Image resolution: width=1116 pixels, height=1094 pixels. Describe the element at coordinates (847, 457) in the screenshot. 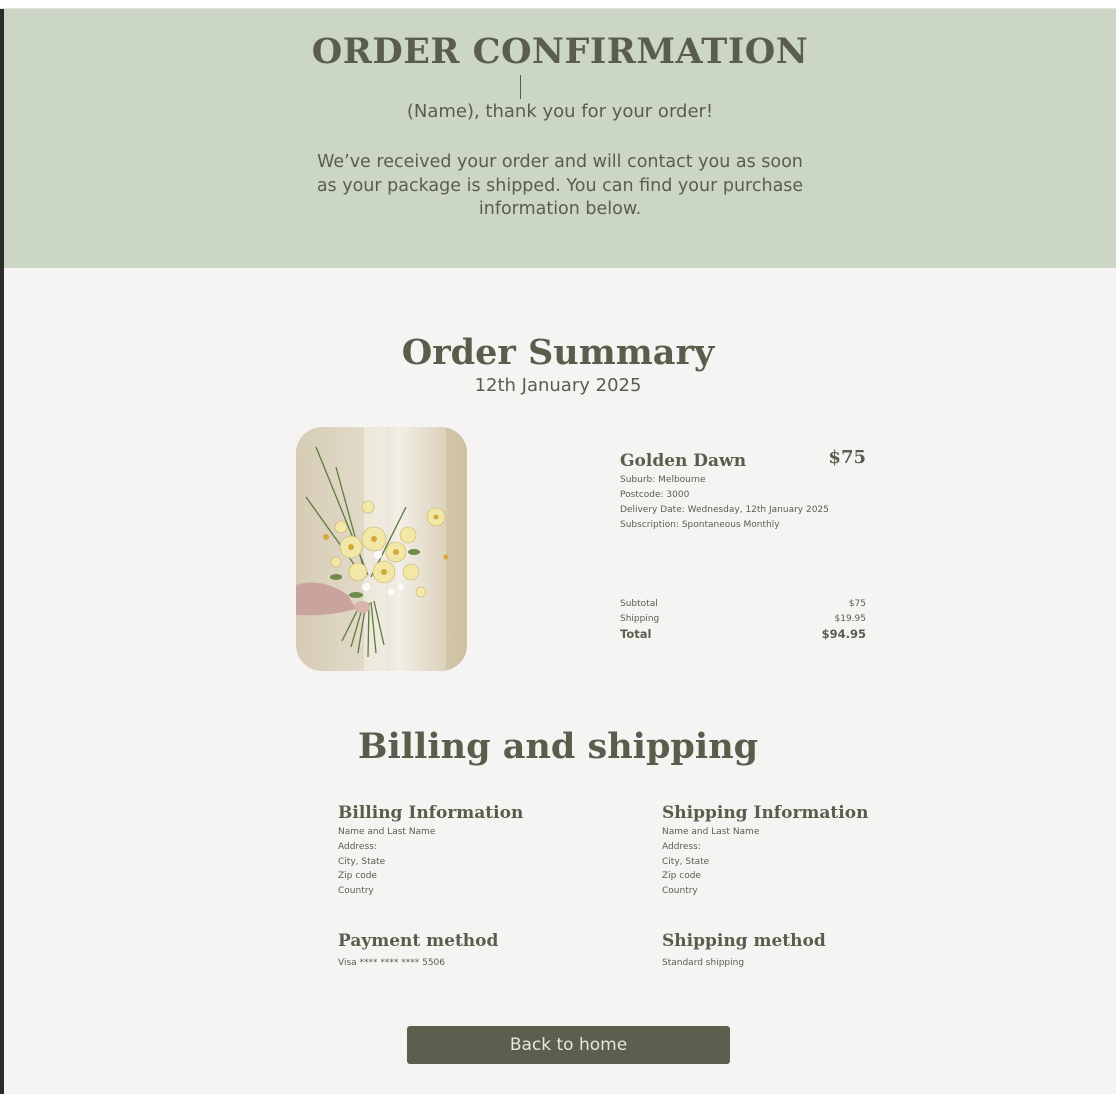

I see `product-price: $75` at that location.